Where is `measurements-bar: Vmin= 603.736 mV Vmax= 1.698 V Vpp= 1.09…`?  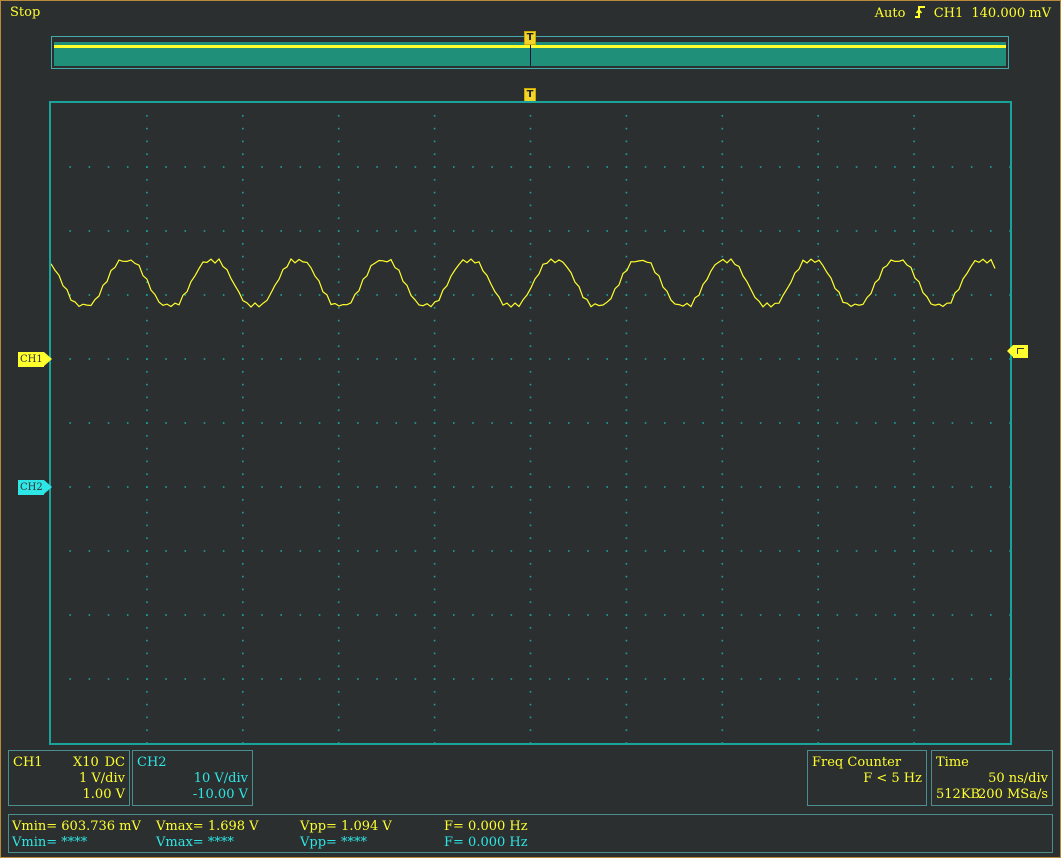 measurements-bar: Vmin= 603.736 mV Vmax= 1.698 V Vpp= 1.09… is located at coordinates (530, 833).